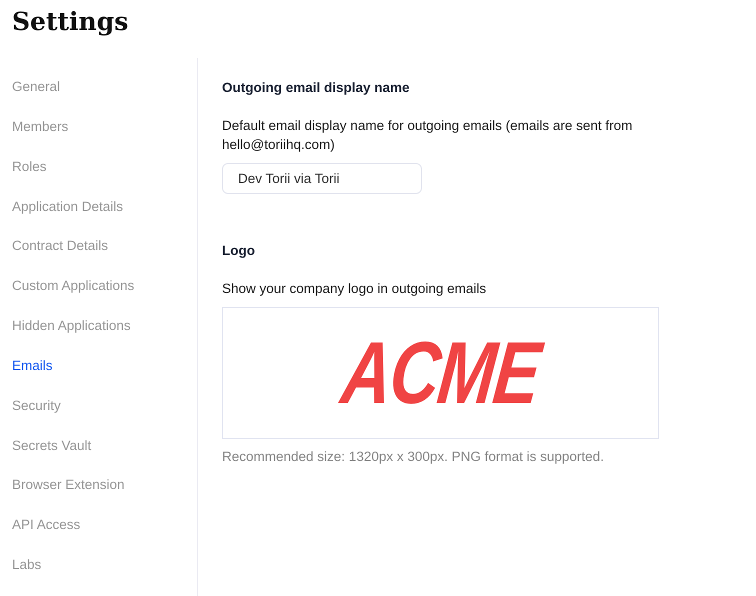 The width and height of the screenshot is (756, 596). Describe the element at coordinates (29, 178) in the screenshot. I see `sidebar-item: Roles` at that location.